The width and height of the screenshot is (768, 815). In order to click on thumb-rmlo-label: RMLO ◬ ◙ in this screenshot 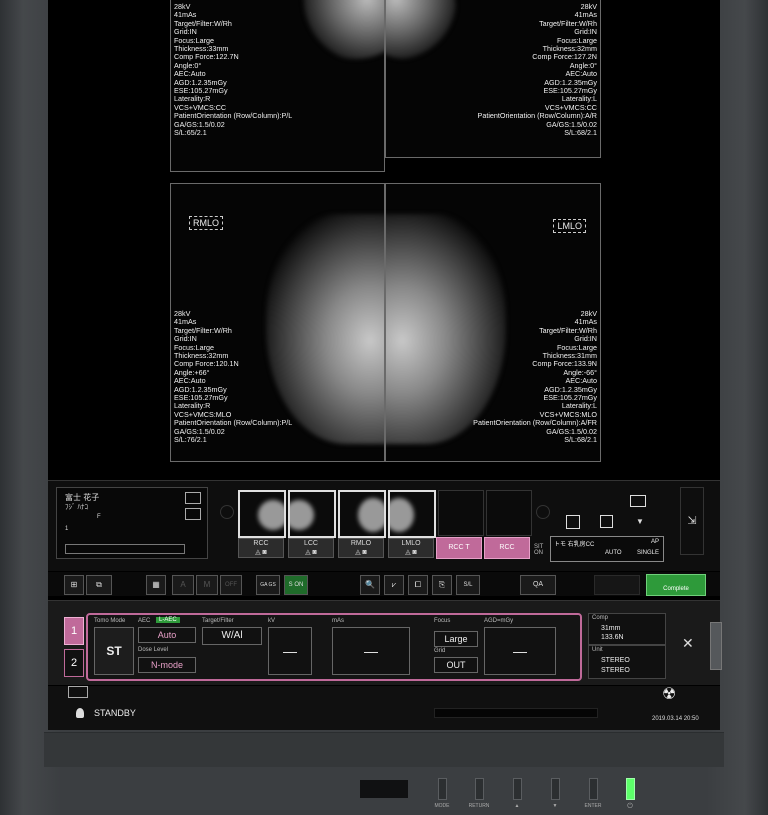, I will do `click(361, 548)`.